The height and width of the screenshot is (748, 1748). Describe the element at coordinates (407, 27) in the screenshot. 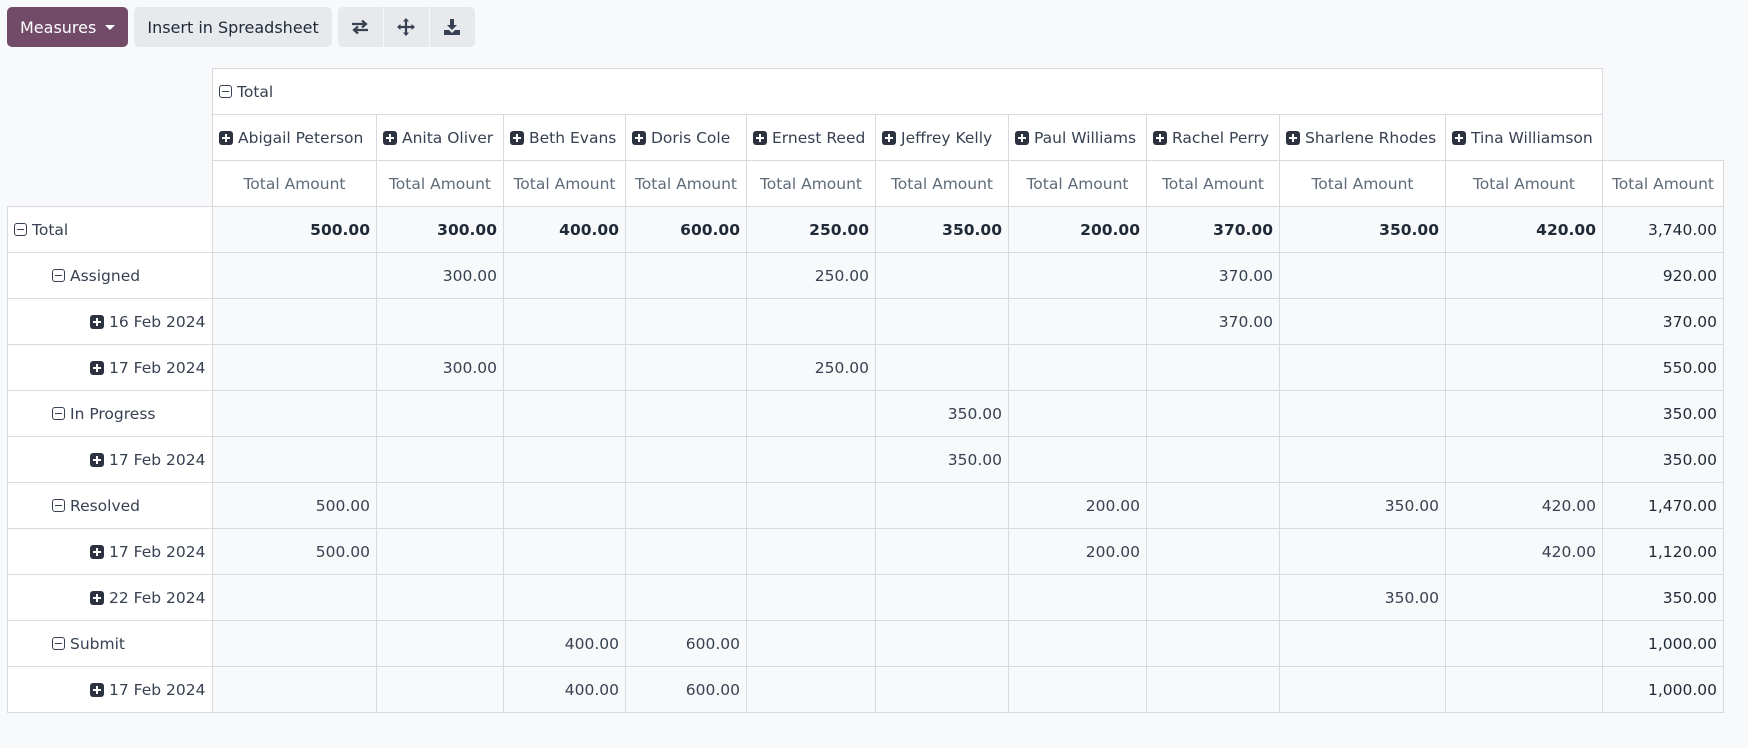

I see `expand-all-button` at that location.